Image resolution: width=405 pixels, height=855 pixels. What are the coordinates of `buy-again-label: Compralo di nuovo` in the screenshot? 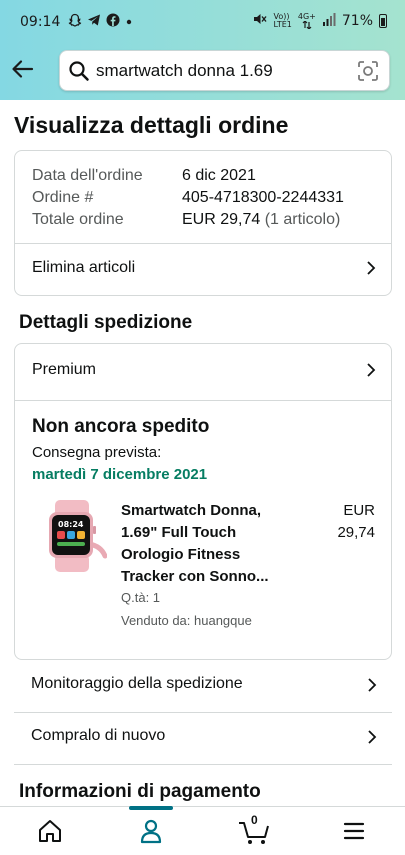 It's located at (98, 735).